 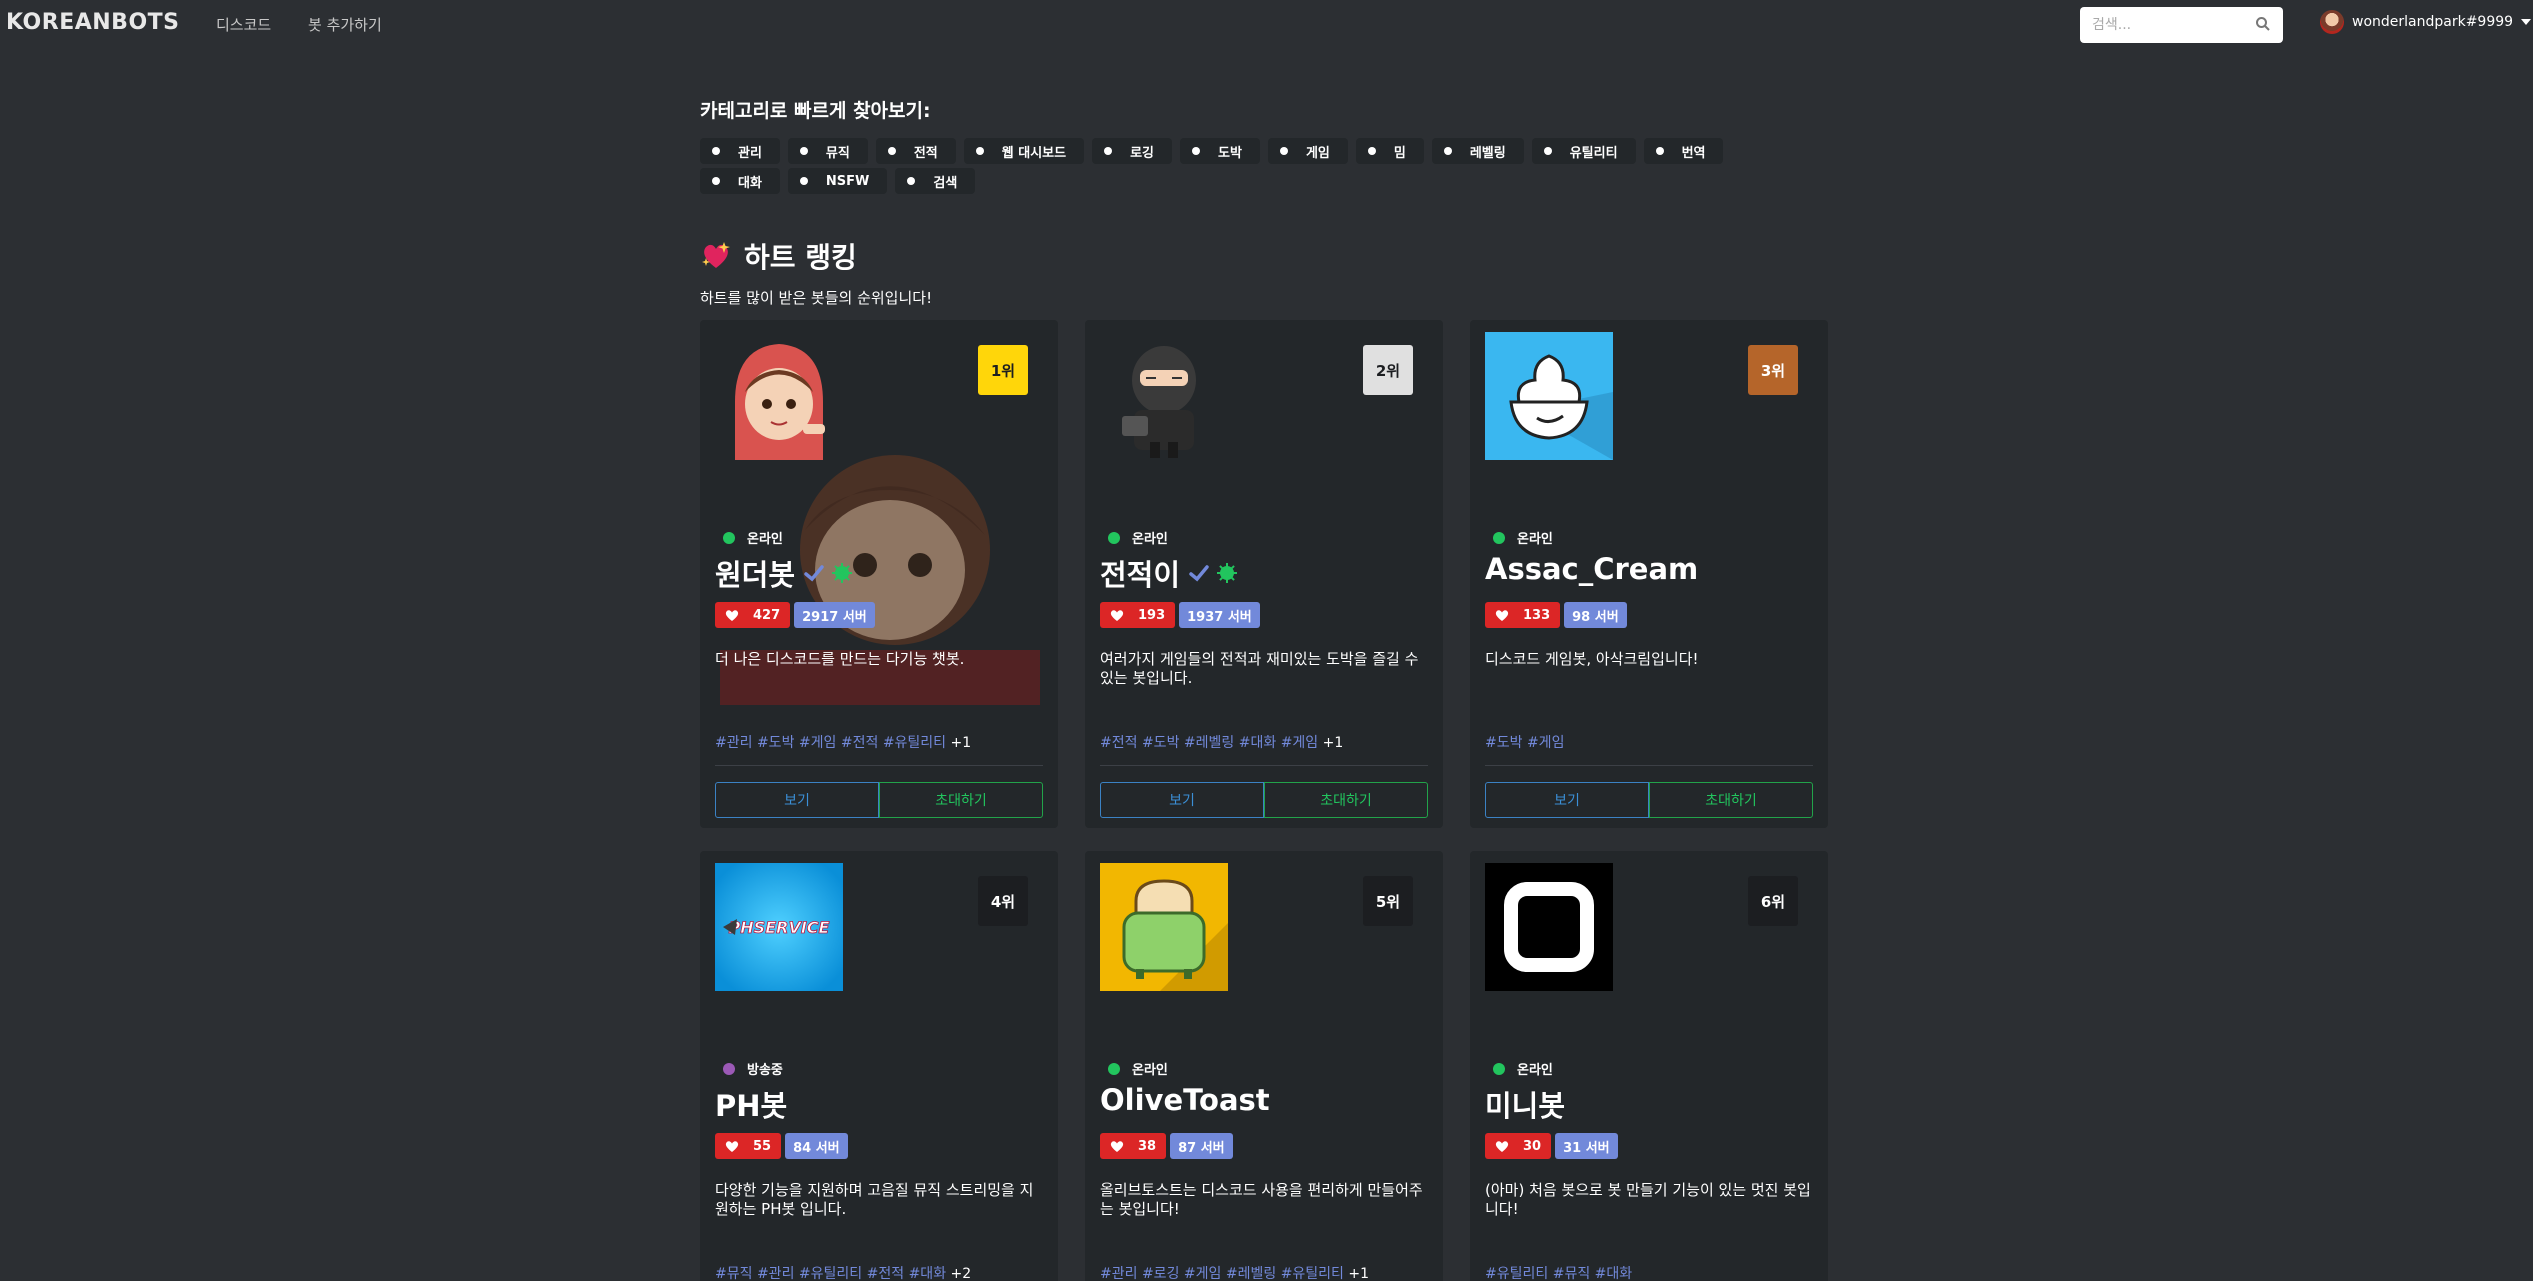 I want to click on bot-name: 원더봇, so click(x=784, y=573).